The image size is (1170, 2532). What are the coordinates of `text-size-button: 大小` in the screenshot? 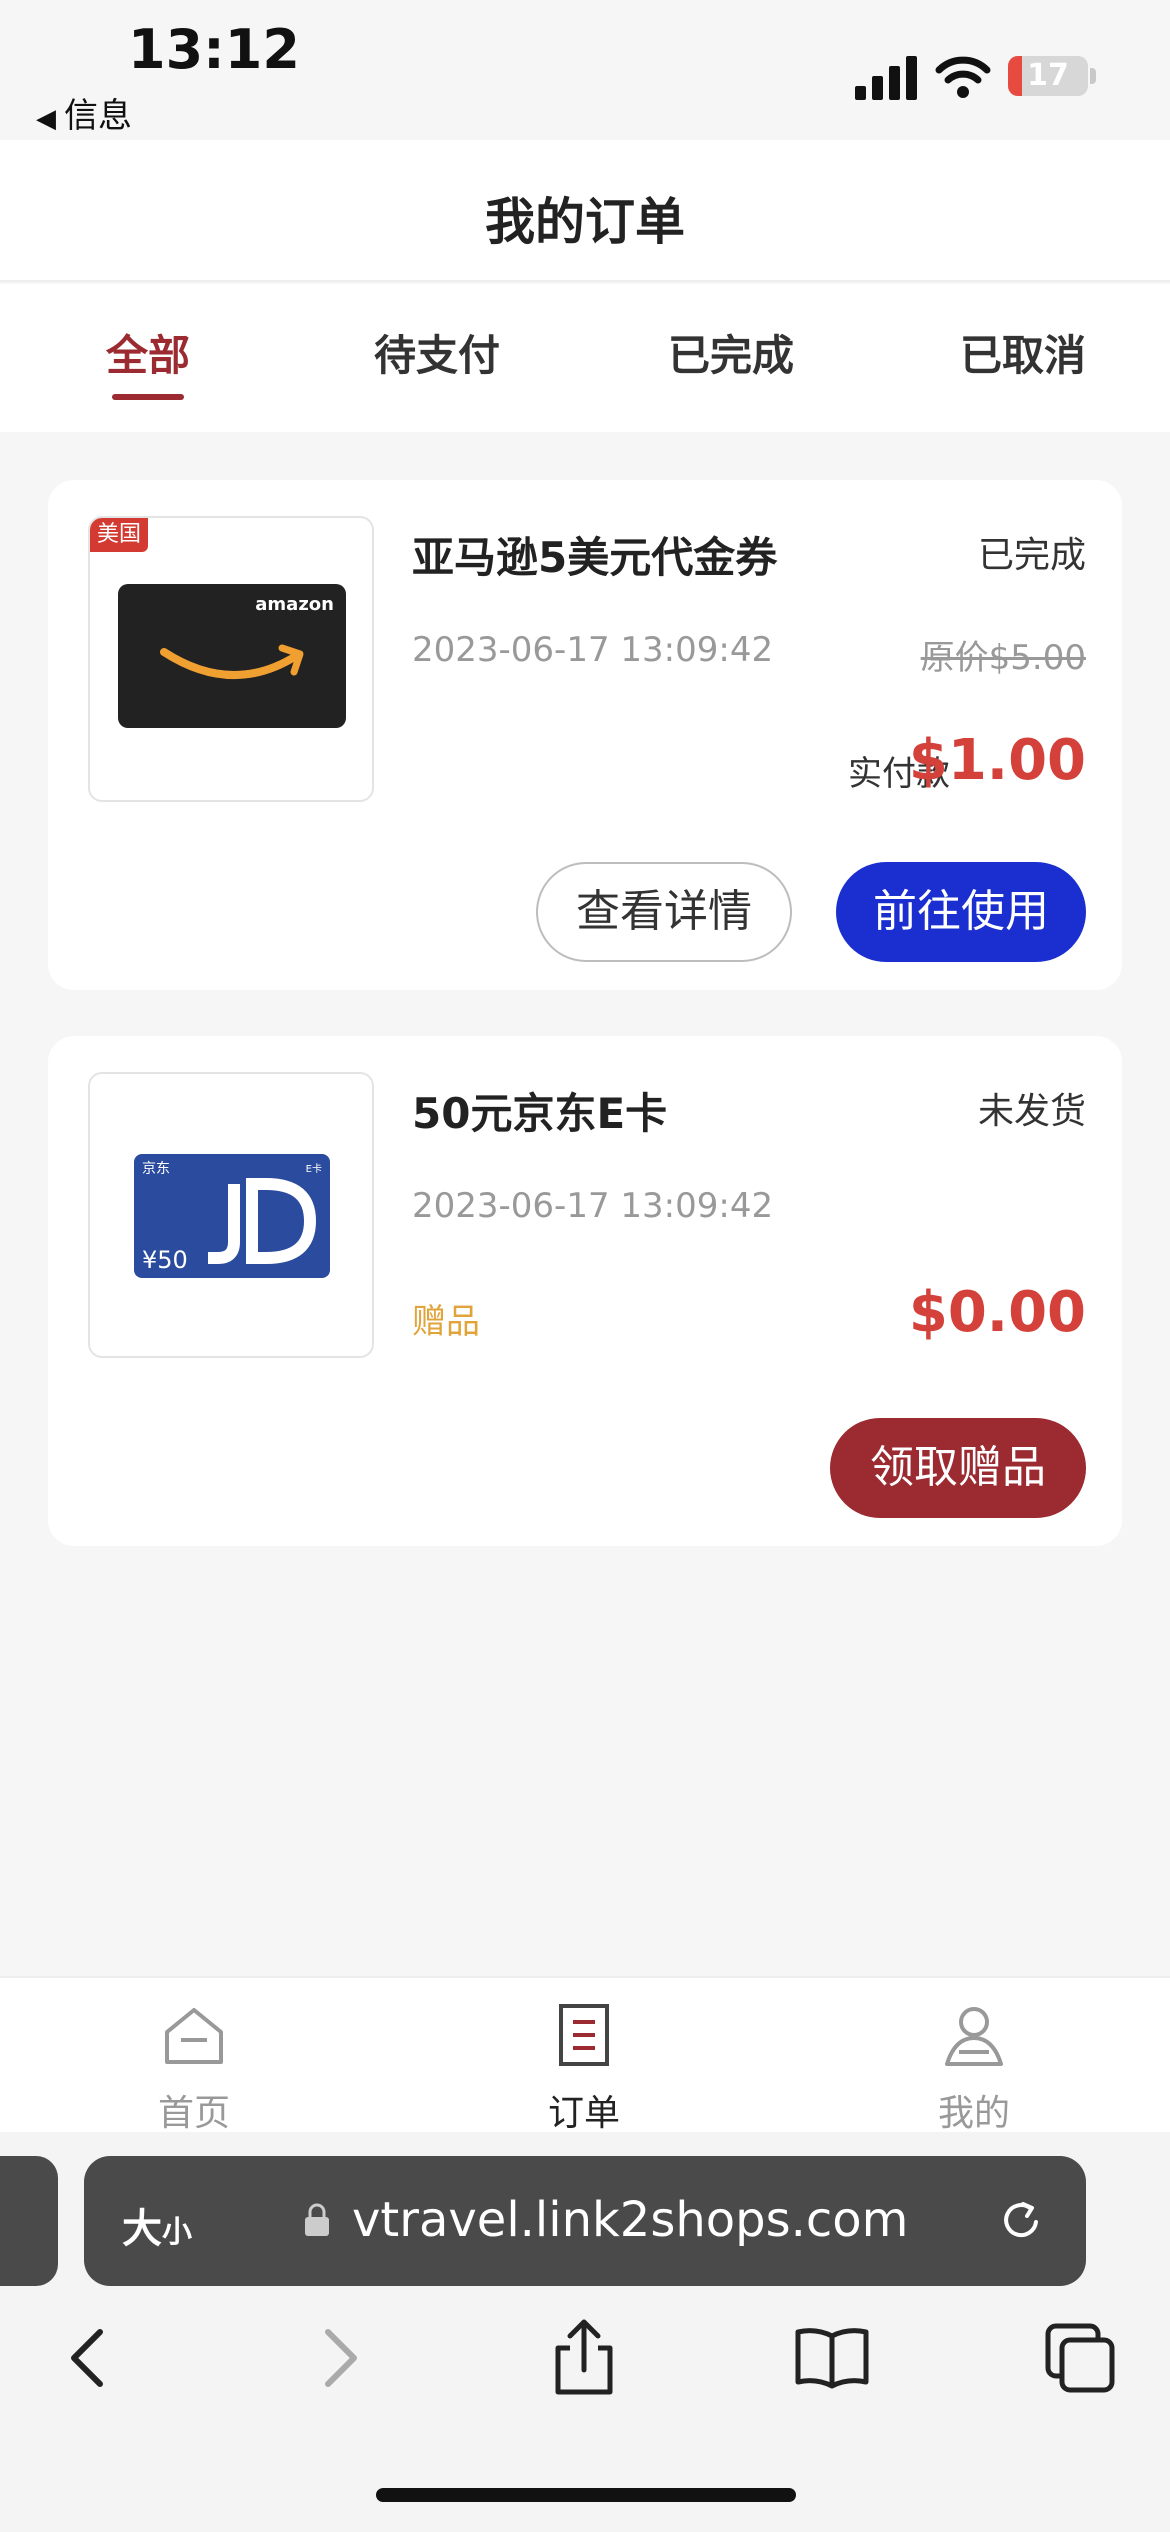 It's located at (157, 2225).